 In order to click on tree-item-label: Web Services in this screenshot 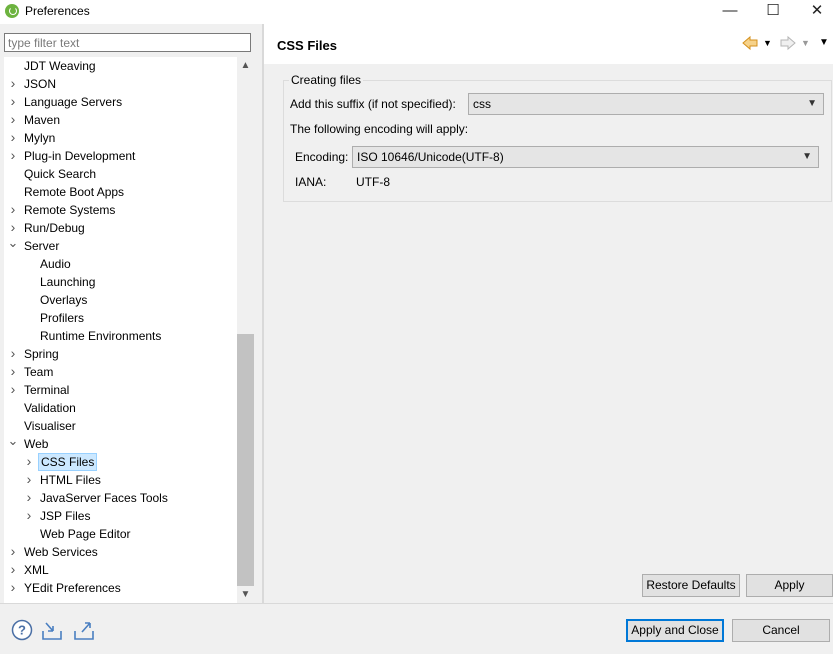, I will do `click(61, 552)`.